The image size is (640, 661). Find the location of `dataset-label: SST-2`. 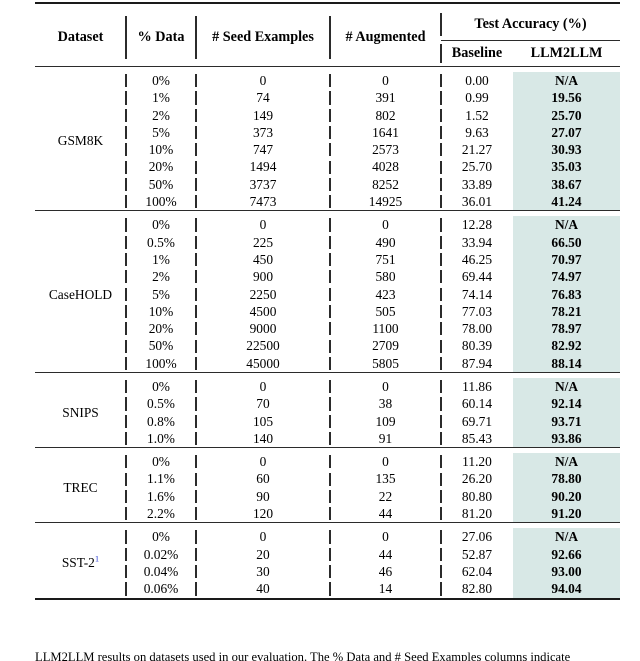

dataset-label: SST-2 is located at coordinates (78, 563).